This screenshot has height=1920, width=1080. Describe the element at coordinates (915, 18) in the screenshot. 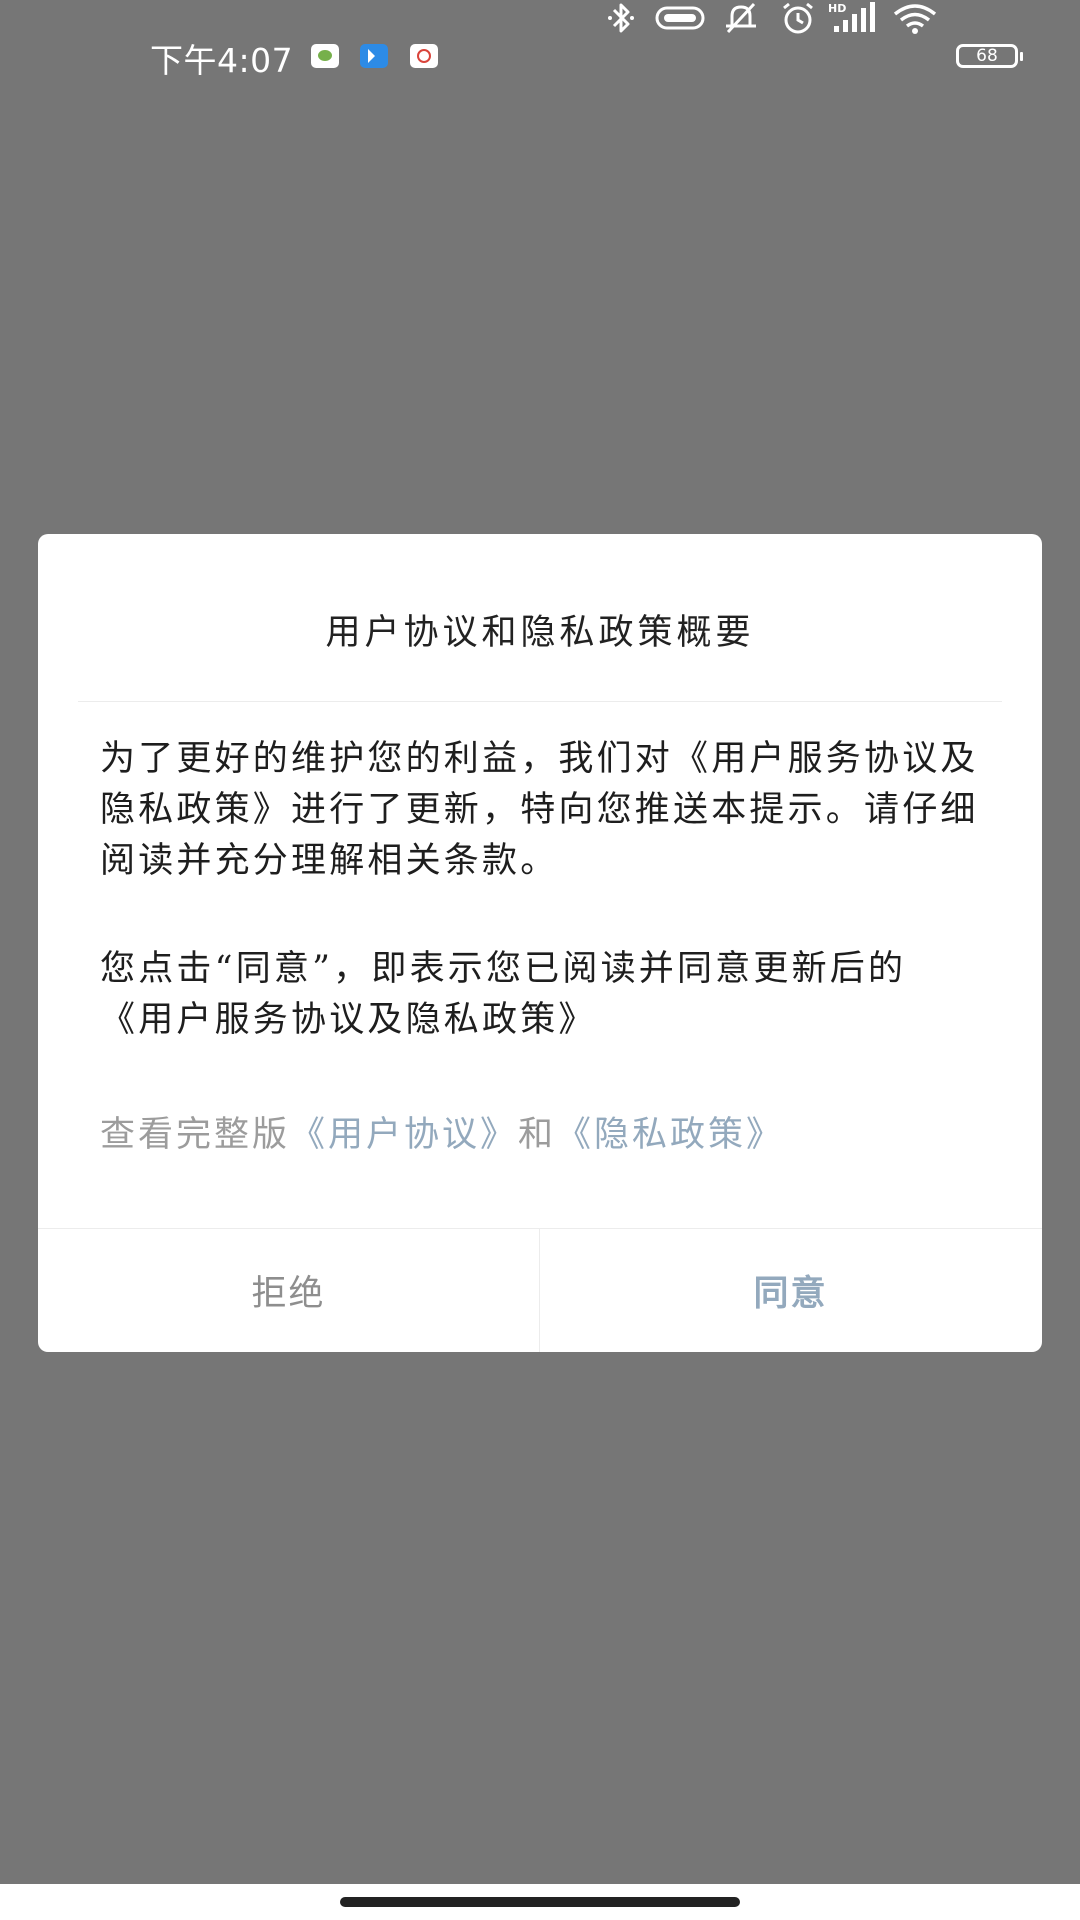

I see `wifi-icon` at that location.